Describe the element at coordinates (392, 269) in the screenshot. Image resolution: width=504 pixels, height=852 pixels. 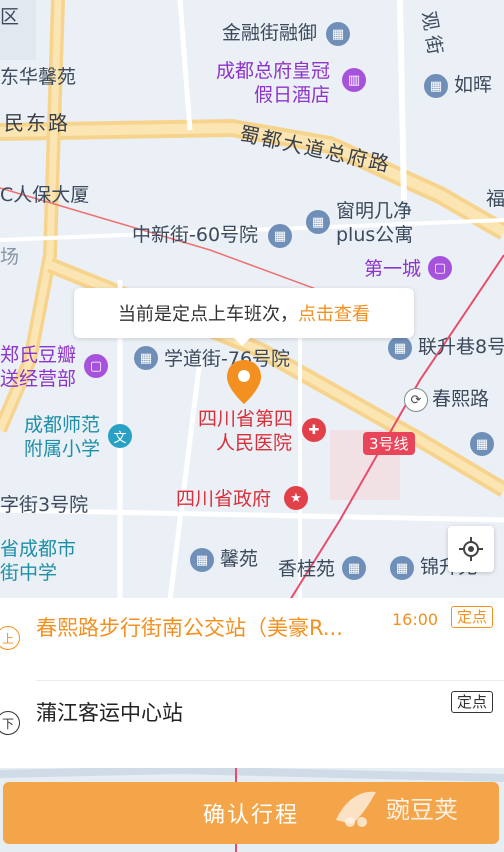
I see `poi-label: 第一城` at that location.